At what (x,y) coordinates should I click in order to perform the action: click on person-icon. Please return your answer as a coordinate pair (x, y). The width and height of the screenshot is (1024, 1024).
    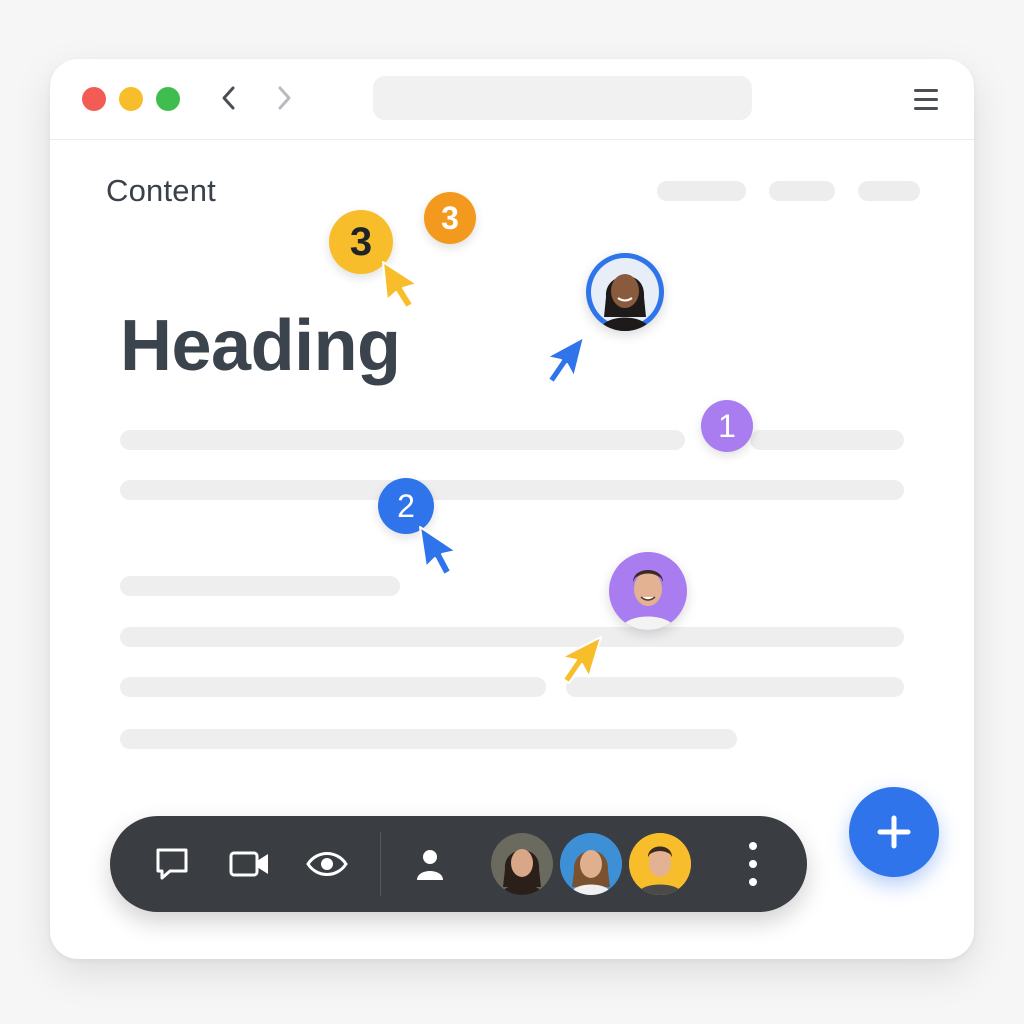
    Looking at the image, I should click on (430, 865).